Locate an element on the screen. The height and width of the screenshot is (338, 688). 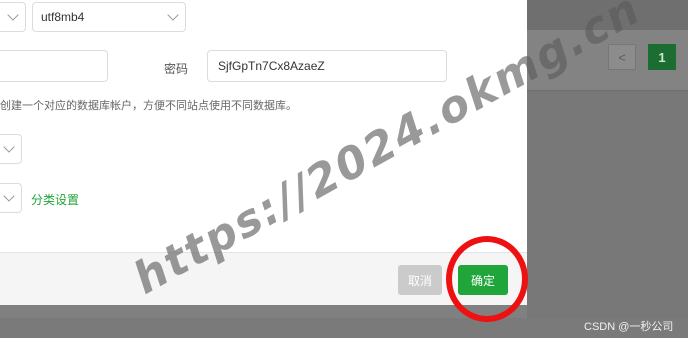
category-settings-link: 分类设置 is located at coordinates (55, 199).